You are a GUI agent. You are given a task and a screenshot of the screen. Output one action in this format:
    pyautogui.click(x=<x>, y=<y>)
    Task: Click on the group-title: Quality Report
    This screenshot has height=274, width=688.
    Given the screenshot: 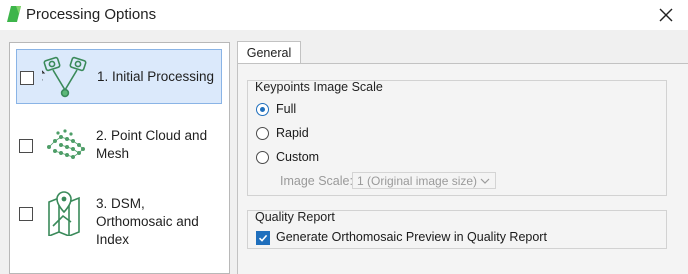 What is the action you would take?
    pyautogui.click(x=295, y=217)
    